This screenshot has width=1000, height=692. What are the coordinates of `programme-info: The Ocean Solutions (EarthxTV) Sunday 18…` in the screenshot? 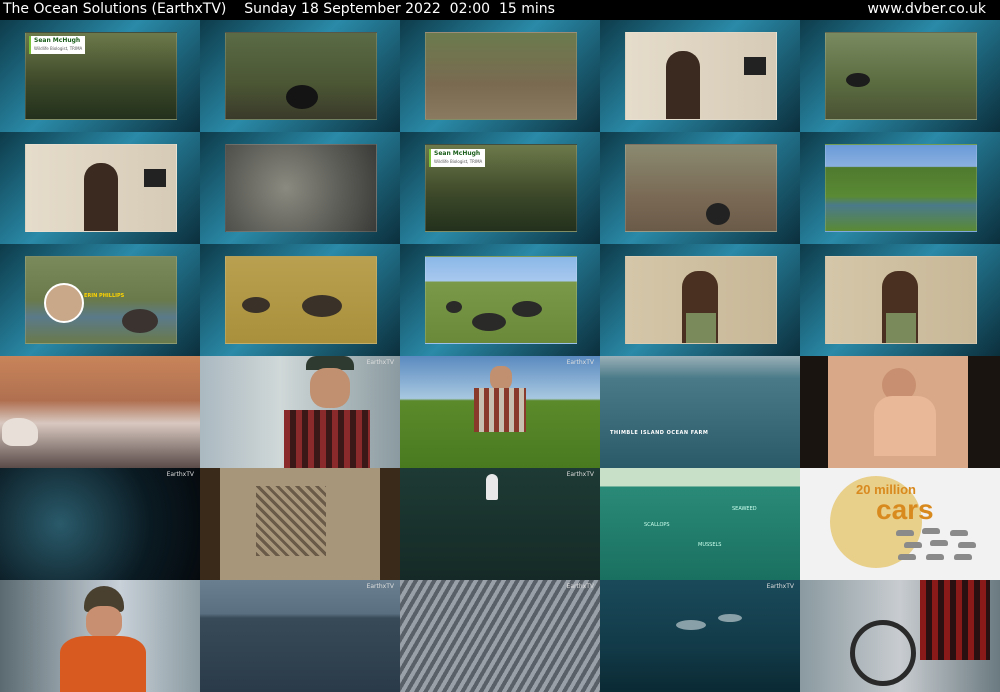 It's located at (279, 9).